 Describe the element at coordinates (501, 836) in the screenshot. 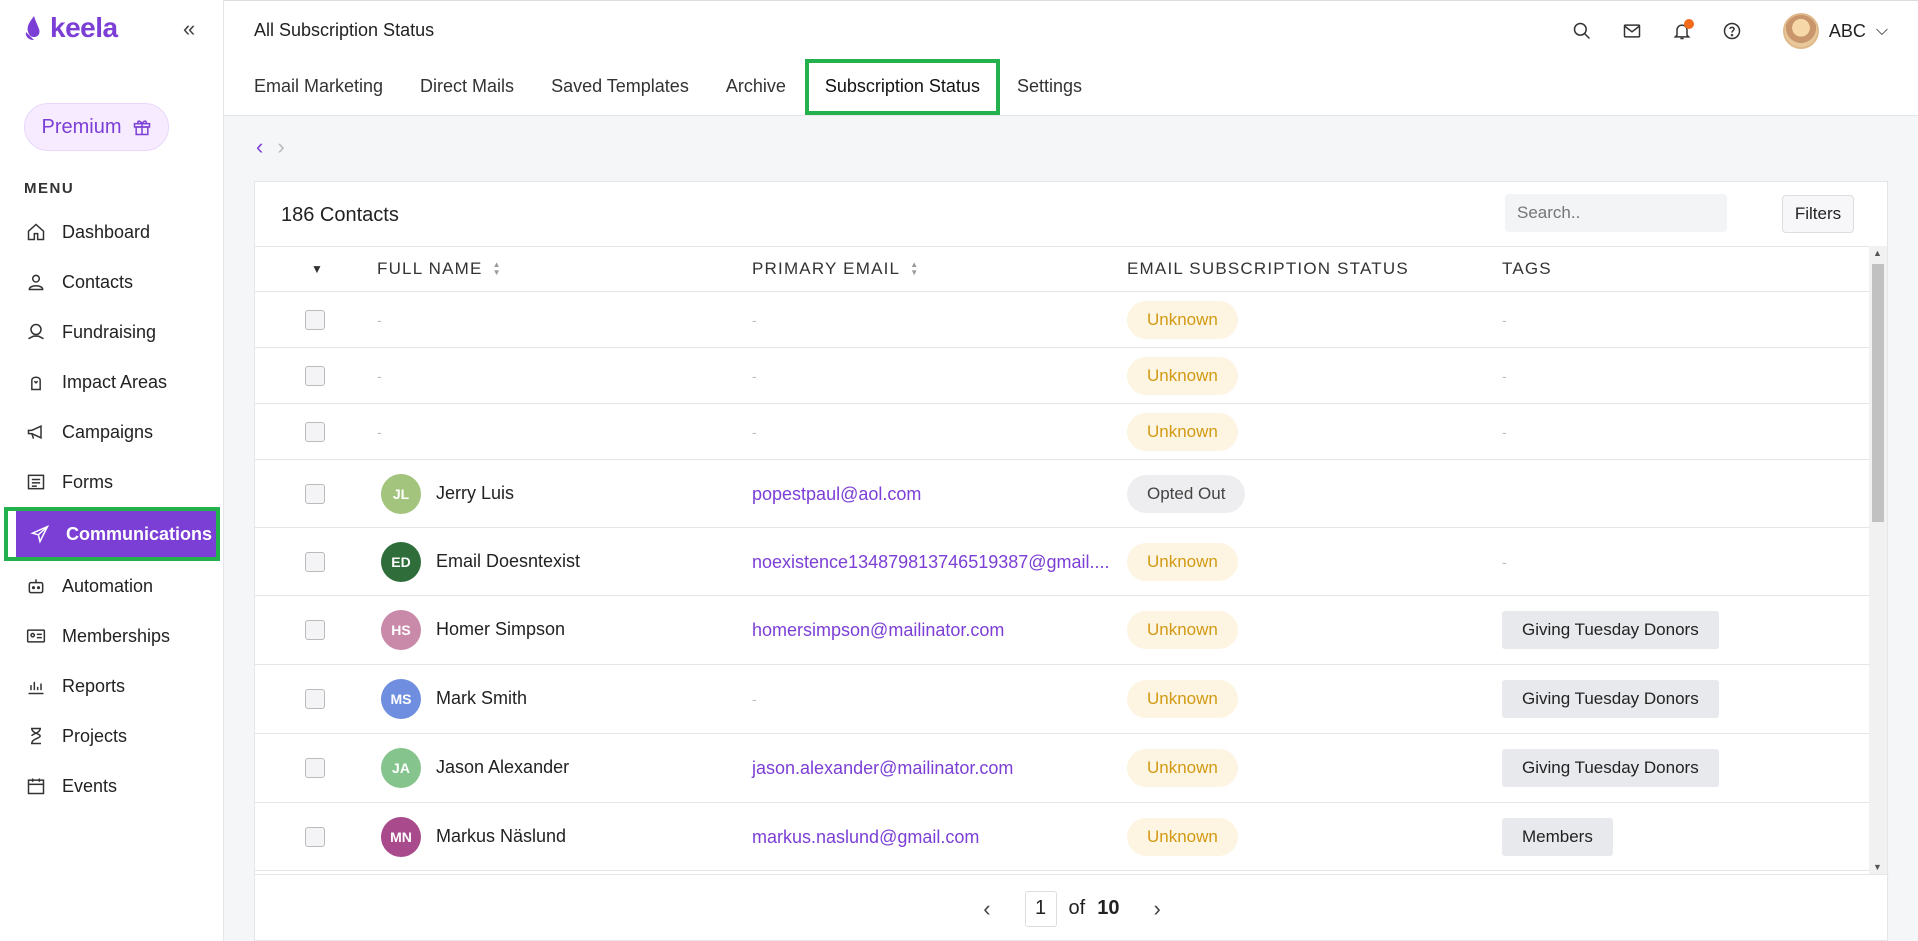

I see `name-cell: Markus Näslund` at that location.